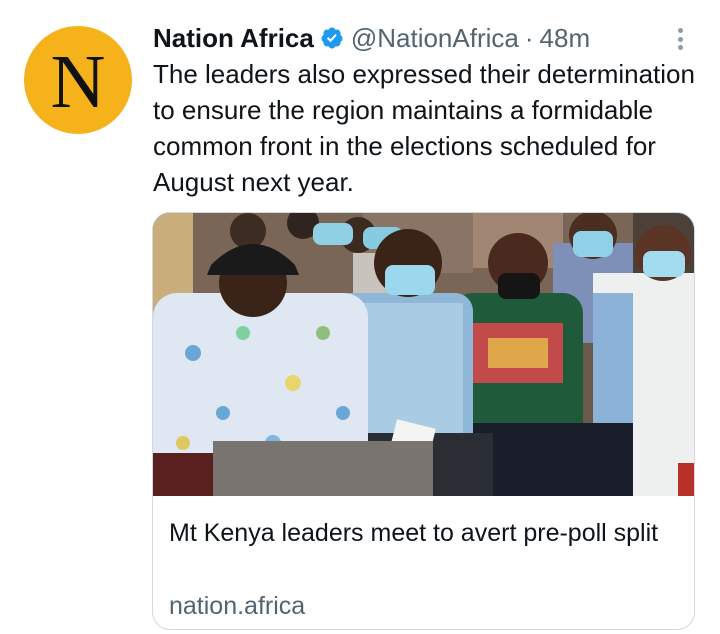 The height and width of the screenshot is (634, 720). I want to click on more-options-icon, so click(680, 39).